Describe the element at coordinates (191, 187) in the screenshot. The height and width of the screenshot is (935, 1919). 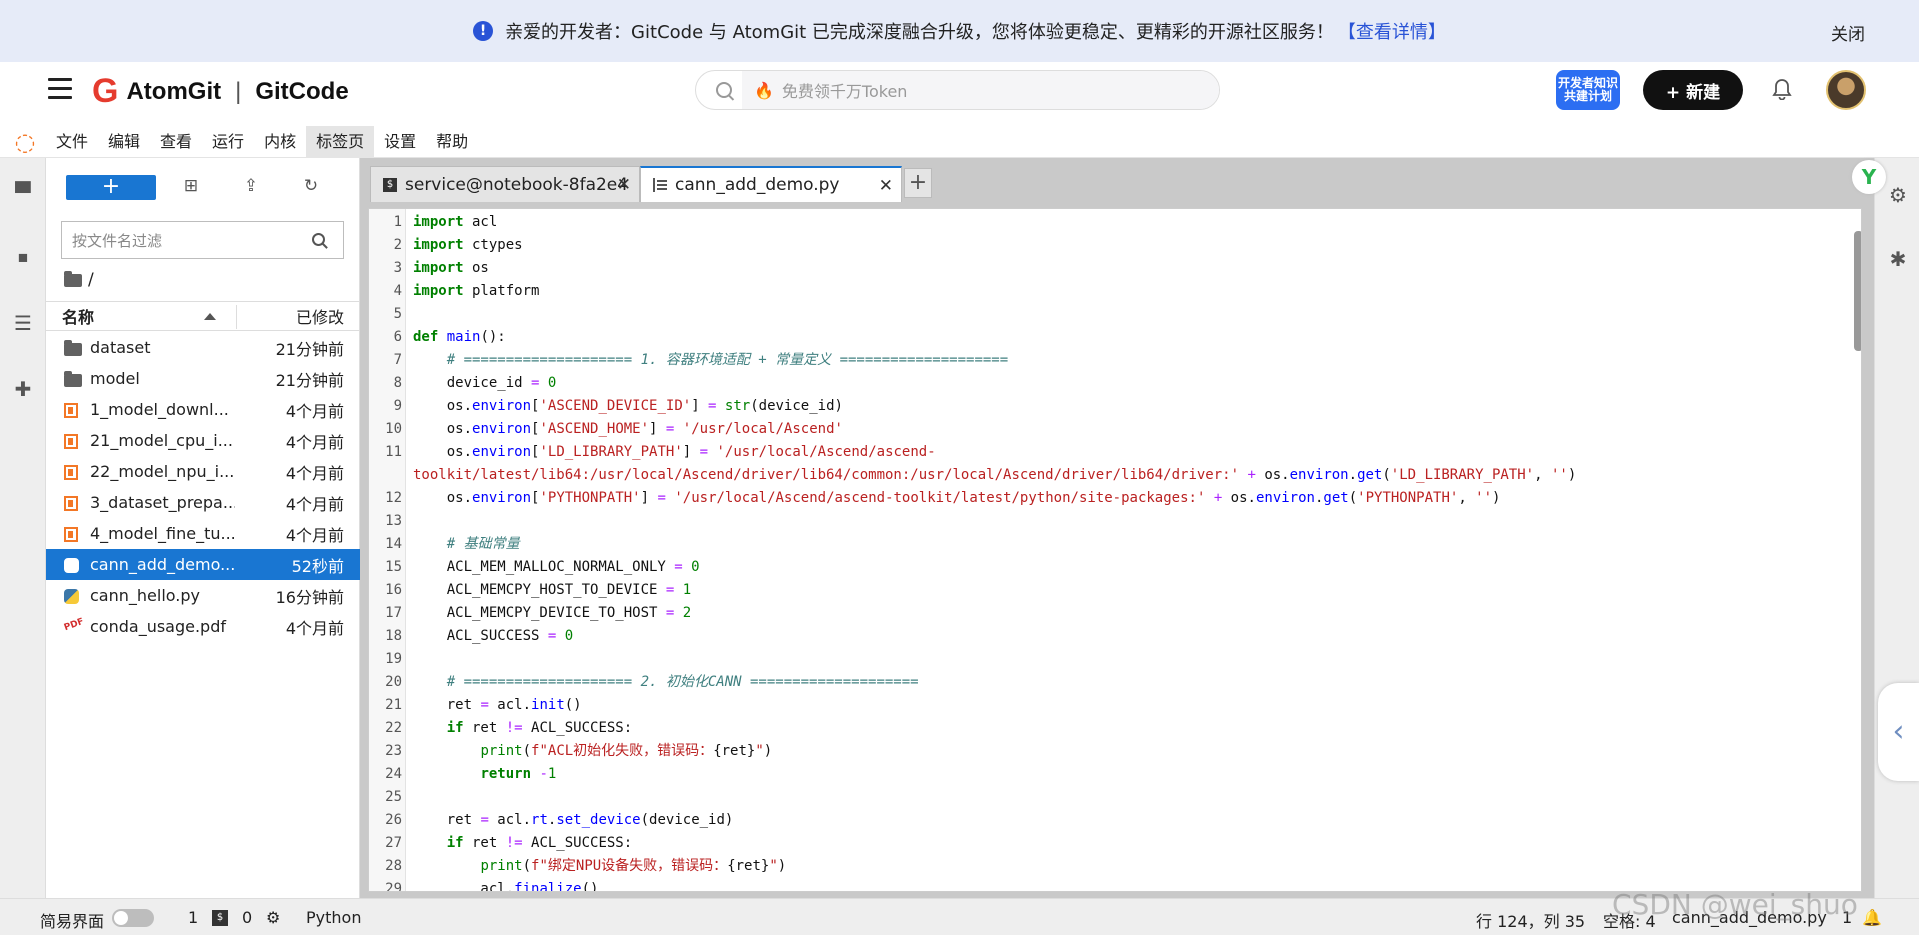
I see `new-folder-icon: ⊞` at that location.